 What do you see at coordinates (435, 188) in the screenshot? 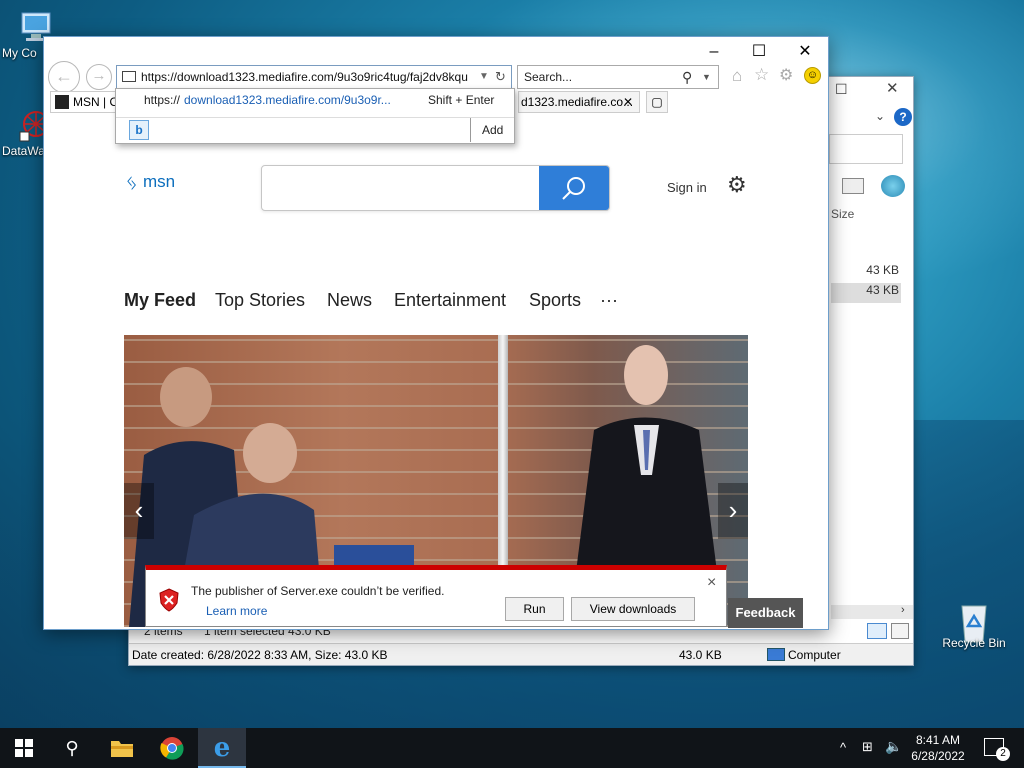
I see `msn-search-bar` at bounding box center [435, 188].